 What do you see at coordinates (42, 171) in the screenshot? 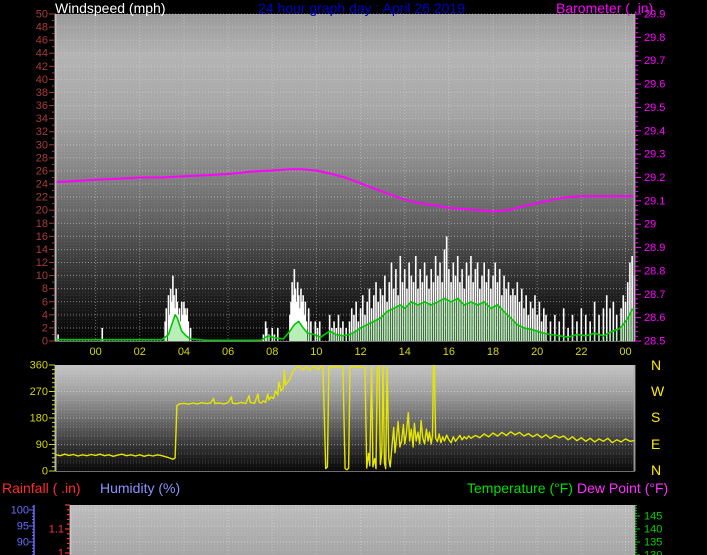
I see `svg-text: 26` at bounding box center [42, 171].